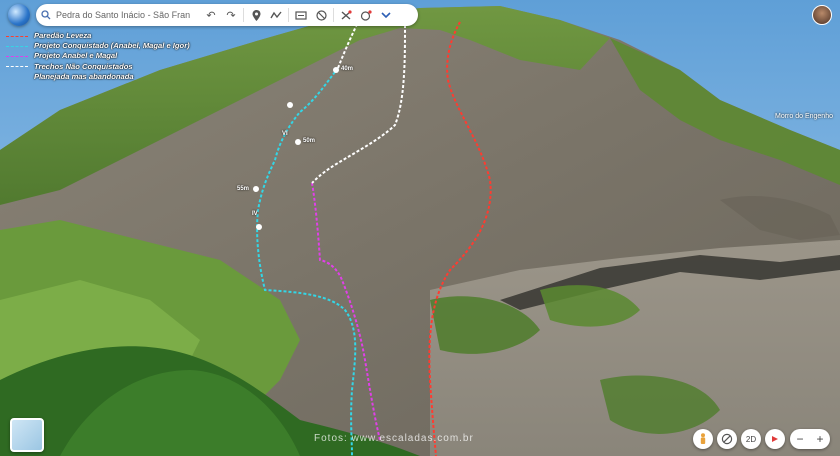 This screenshot has height=456, width=840. What do you see at coordinates (285, 134) in the screenshot?
I see `marker-label-vi: VI` at bounding box center [285, 134].